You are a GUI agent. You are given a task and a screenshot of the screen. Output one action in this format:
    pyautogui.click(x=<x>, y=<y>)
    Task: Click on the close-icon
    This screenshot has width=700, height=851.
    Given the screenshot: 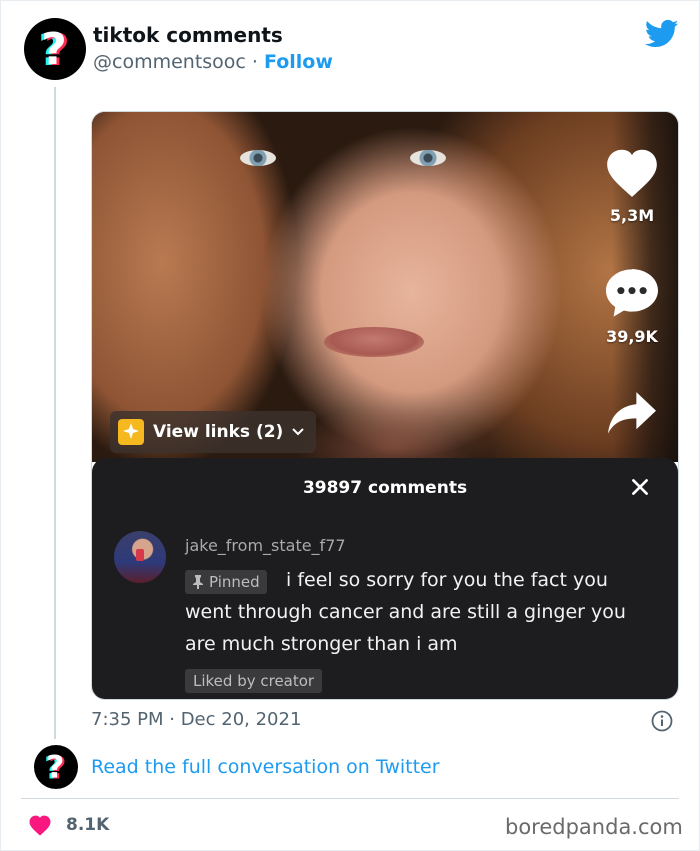 What is the action you would take?
    pyautogui.click(x=640, y=487)
    